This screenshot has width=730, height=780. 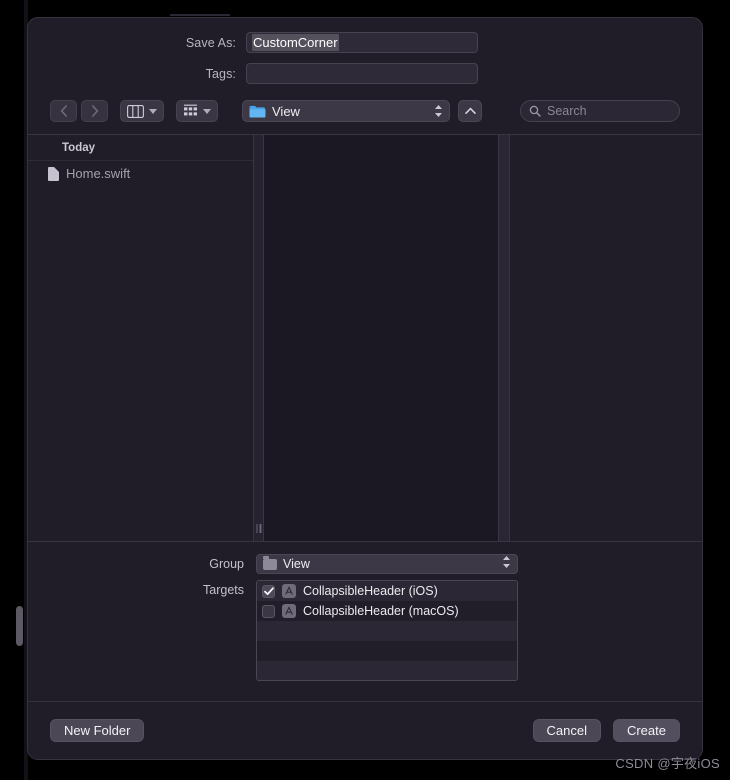 What do you see at coordinates (606, 338) in the screenshot?
I see `browser-preview-column` at bounding box center [606, 338].